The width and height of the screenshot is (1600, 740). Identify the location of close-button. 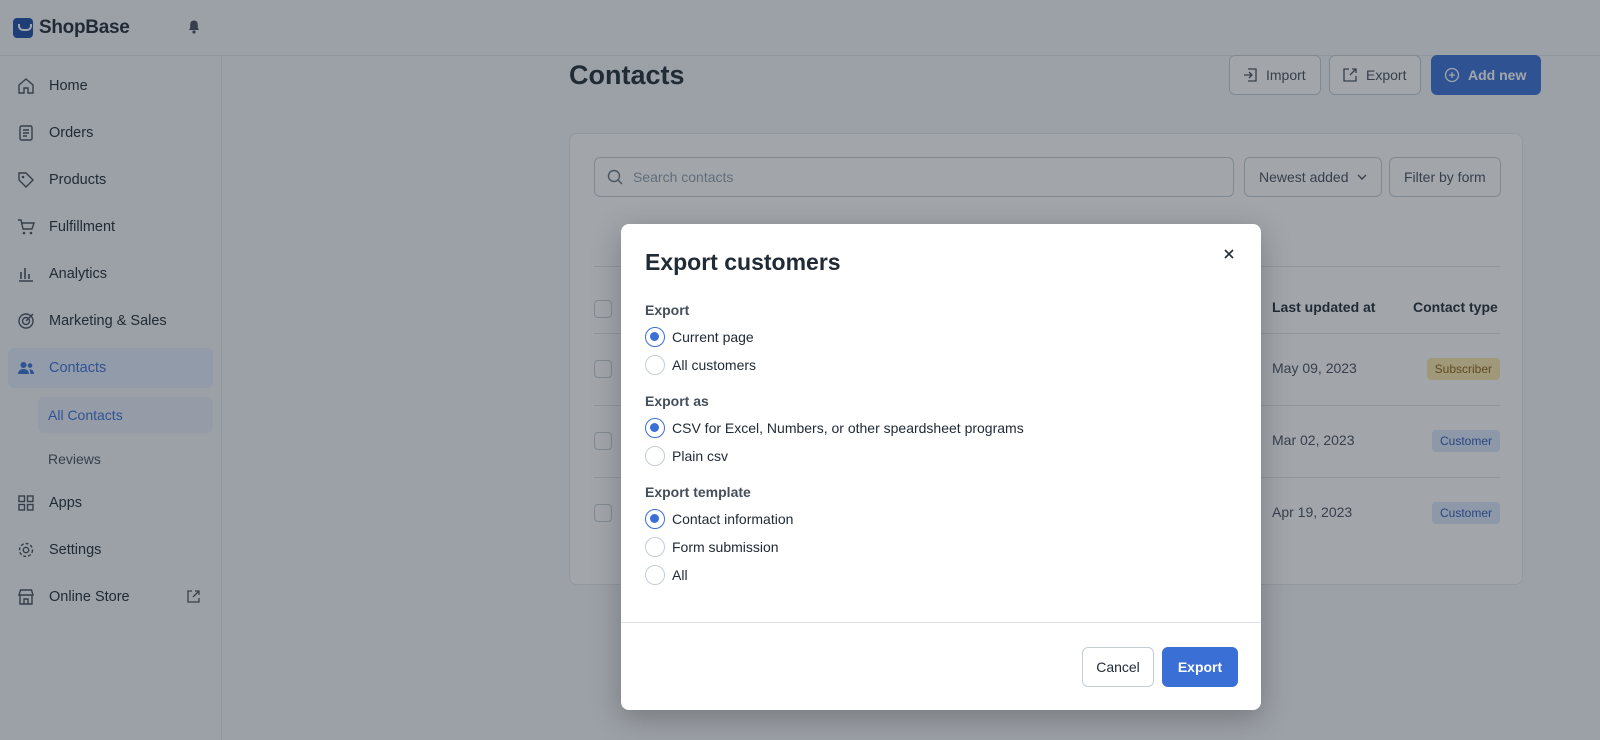
(1229, 254).